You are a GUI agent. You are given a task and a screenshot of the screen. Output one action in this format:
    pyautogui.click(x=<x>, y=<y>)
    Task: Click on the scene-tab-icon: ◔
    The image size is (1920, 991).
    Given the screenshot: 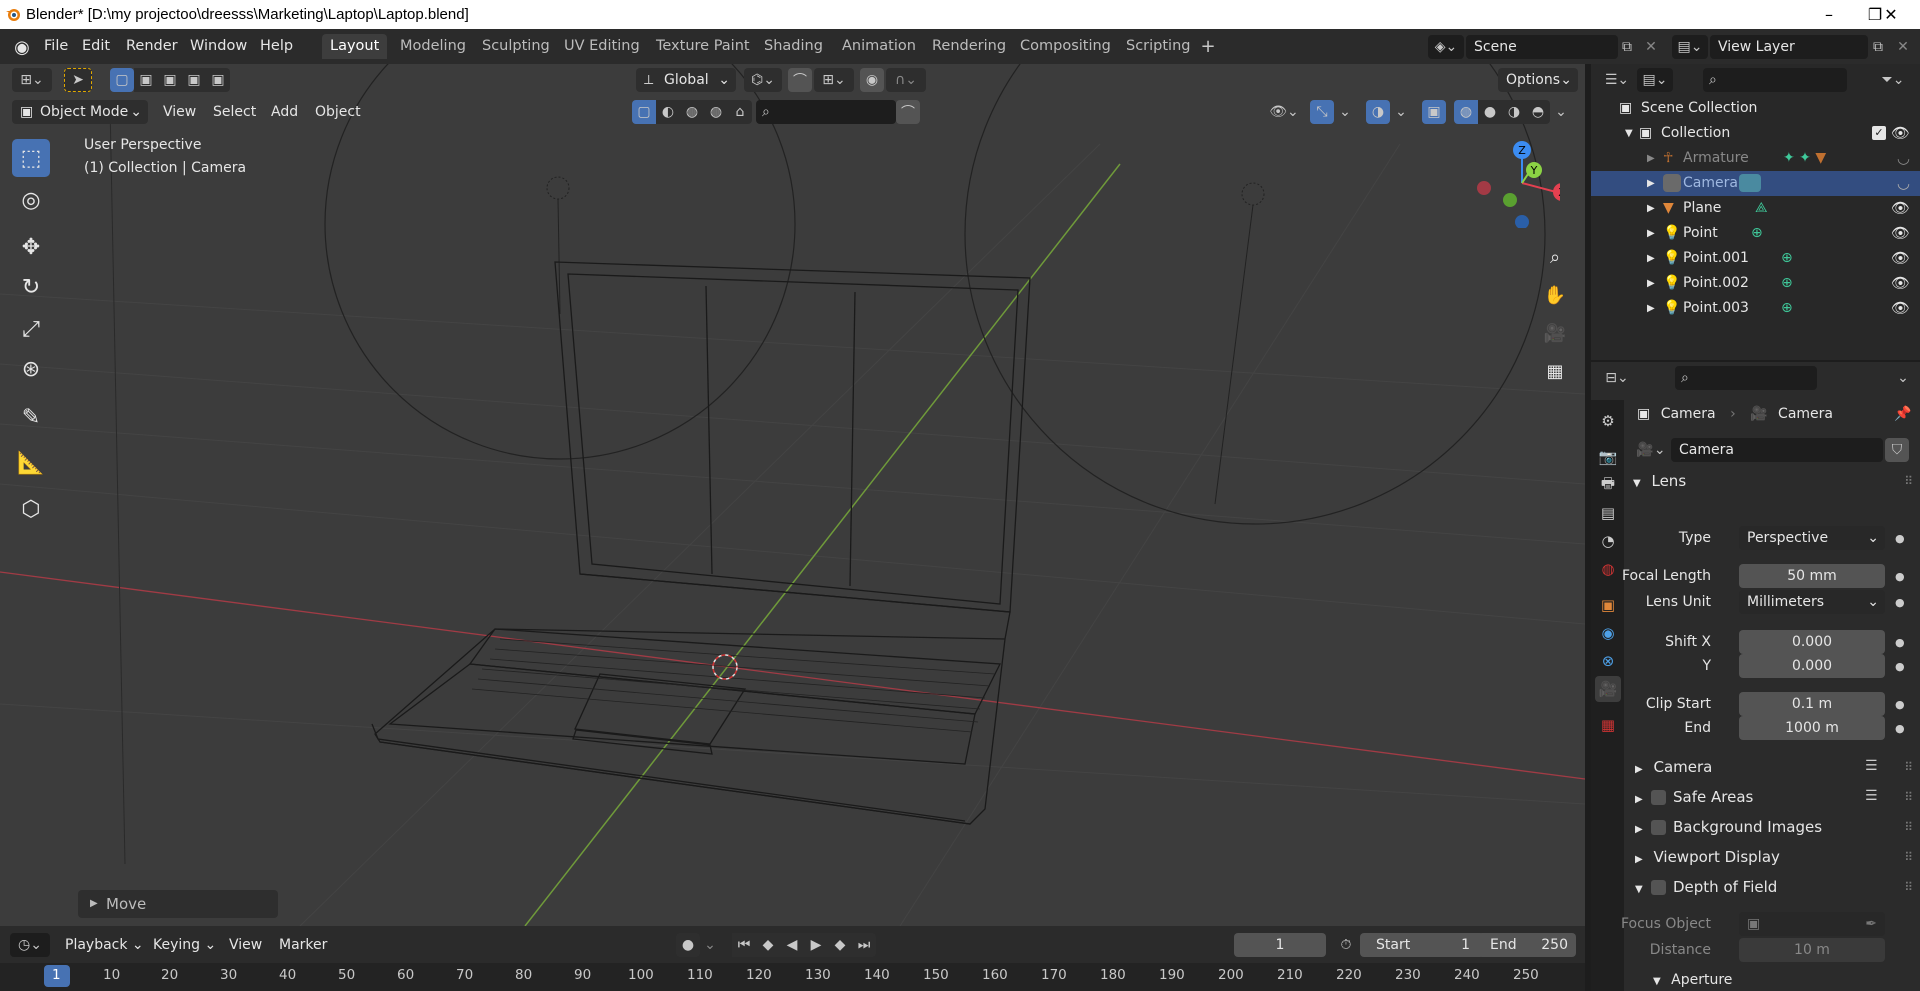 What is the action you would take?
    pyautogui.click(x=1608, y=541)
    